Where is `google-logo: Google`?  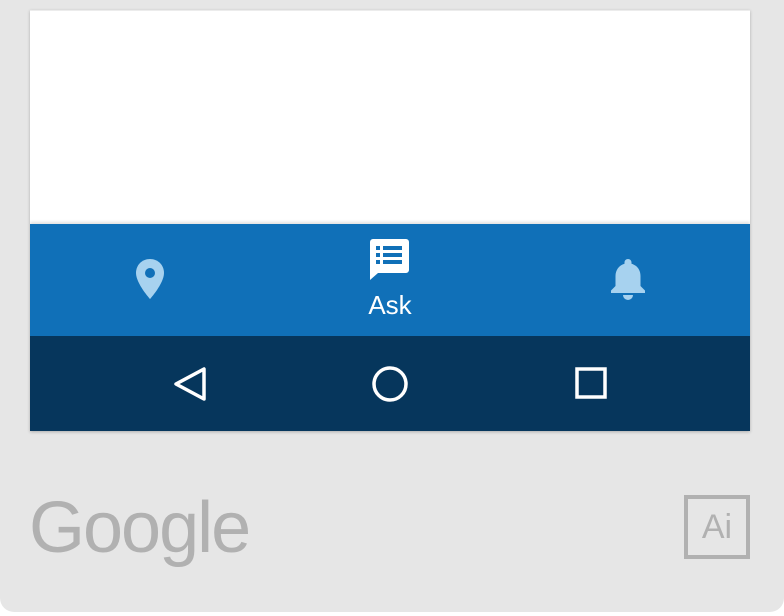
google-logo: Google is located at coordinates (140, 528).